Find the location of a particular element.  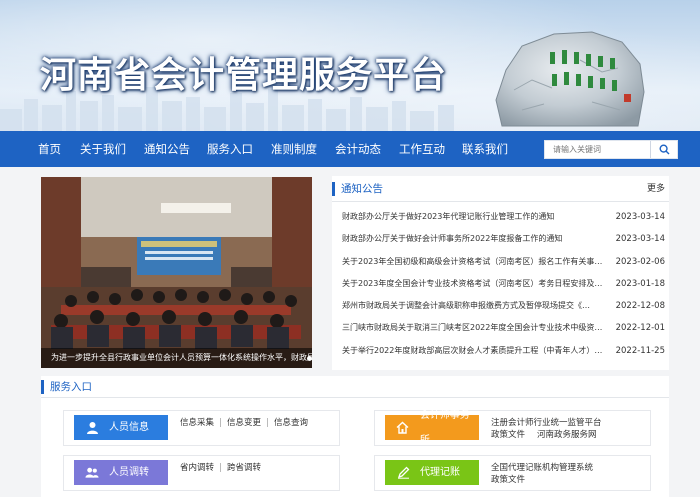

link-info-change: 信息变更 is located at coordinates (244, 423).